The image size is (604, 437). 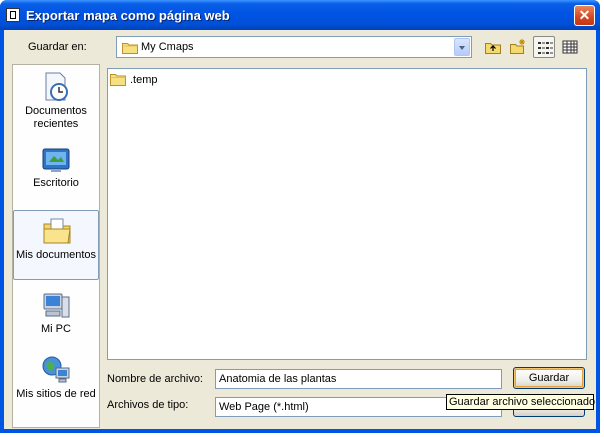 I want to click on save-in-value: My Cmaps, so click(x=167, y=47).